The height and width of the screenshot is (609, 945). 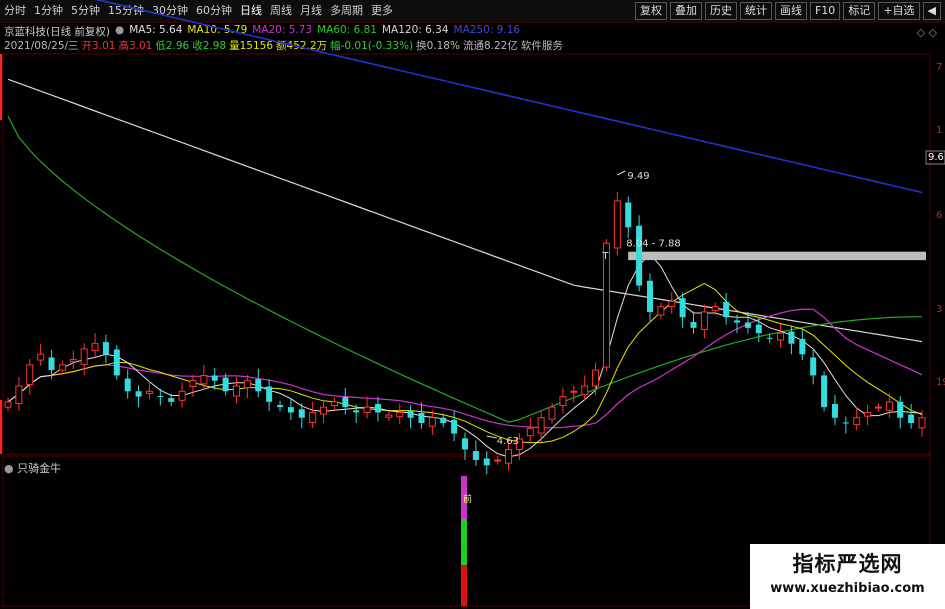 I want to click on indicator-name: 只骑金牛, so click(x=39, y=468).